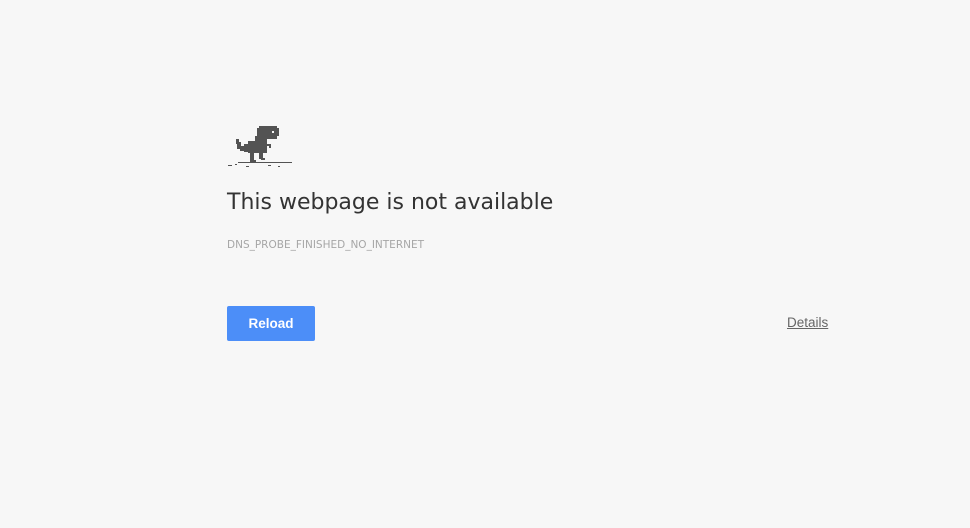  What do you see at coordinates (807, 322) in the screenshot?
I see `details-link: Details` at bounding box center [807, 322].